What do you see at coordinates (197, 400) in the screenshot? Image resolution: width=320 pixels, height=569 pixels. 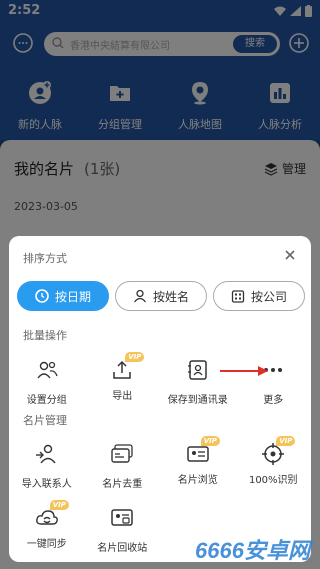 I see `save-to-contacts-label: 保存到通讯录` at bounding box center [197, 400].